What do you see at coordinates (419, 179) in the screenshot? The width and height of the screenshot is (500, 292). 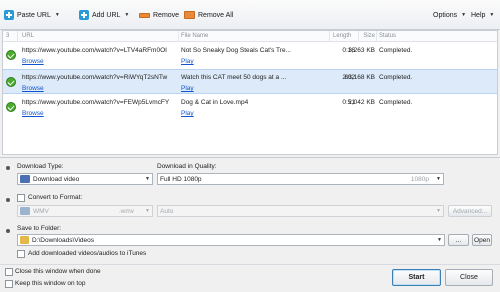 I see `quality-hint: 1080p` at bounding box center [419, 179].